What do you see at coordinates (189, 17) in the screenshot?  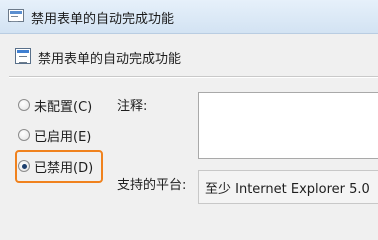 I see `title-bar: 禁用表单的自动完成功能` at bounding box center [189, 17].